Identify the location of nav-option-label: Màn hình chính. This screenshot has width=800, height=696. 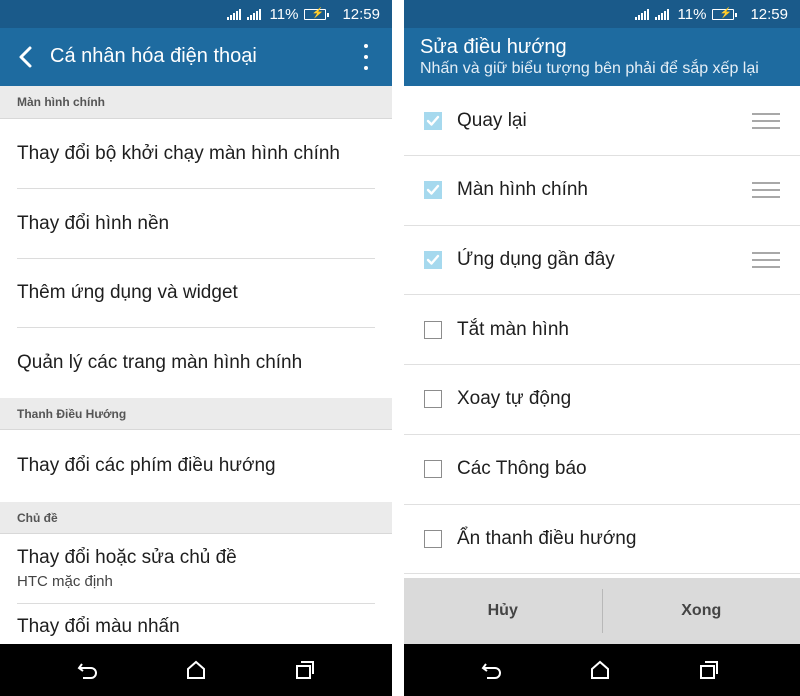
(522, 190).